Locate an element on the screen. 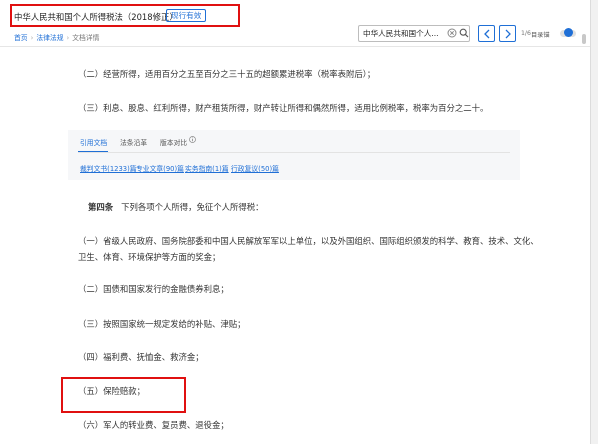 The image size is (598, 444). scrollbar-thumb is located at coordinates (584, 39).